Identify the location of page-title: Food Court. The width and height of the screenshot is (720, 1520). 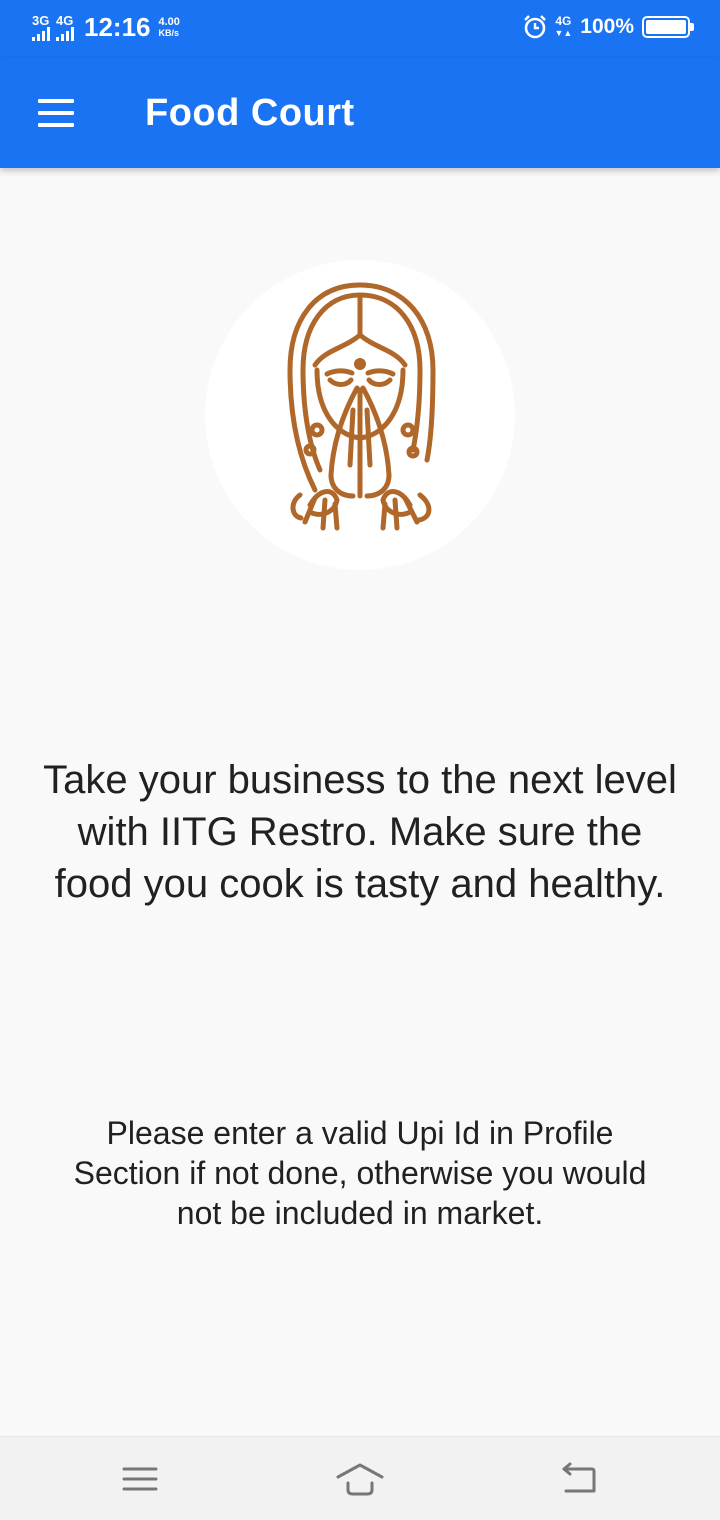
(250, 113).